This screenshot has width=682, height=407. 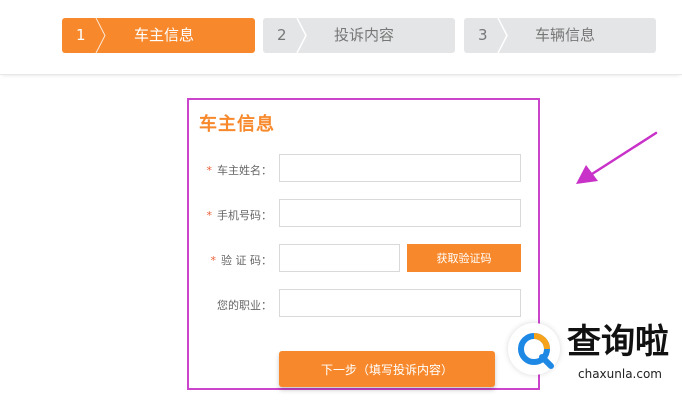 What do you see at coordinates (400, 213) in the screenshot?
I see `phone-input` at bounding box center [400, 213].